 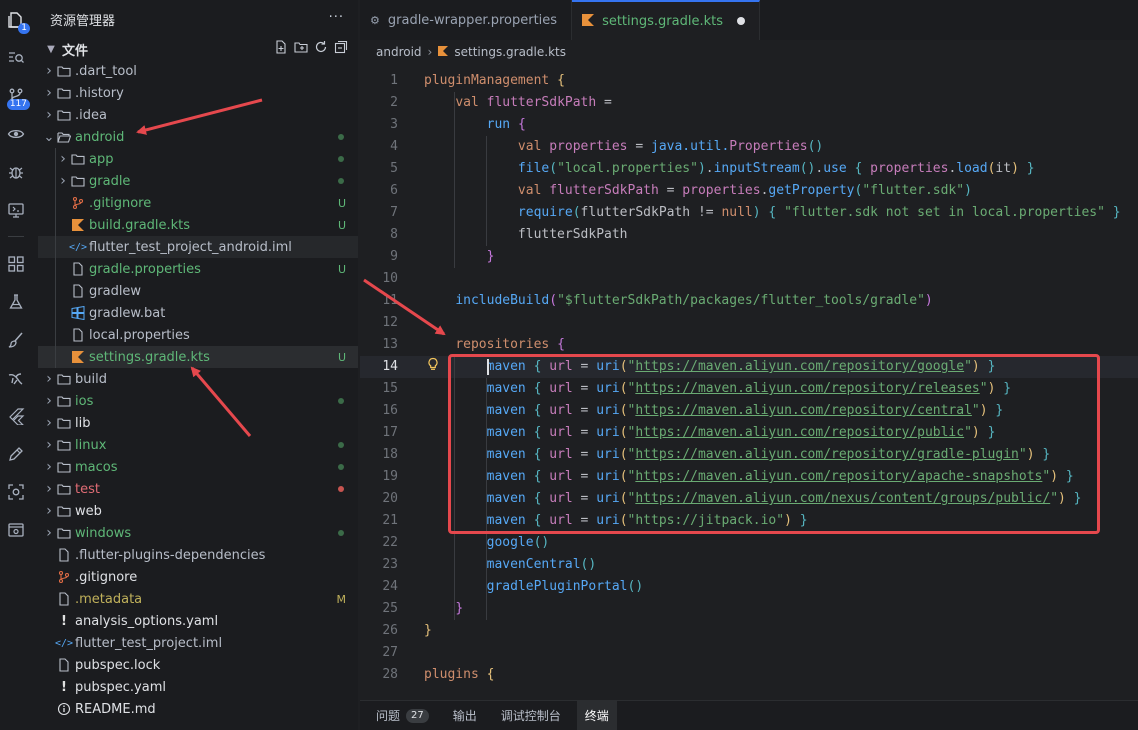 What do you see at coordinates (487, 80) in the screenshot?
I see `code-token: pluginManagement` at bounding box center [487, 80].